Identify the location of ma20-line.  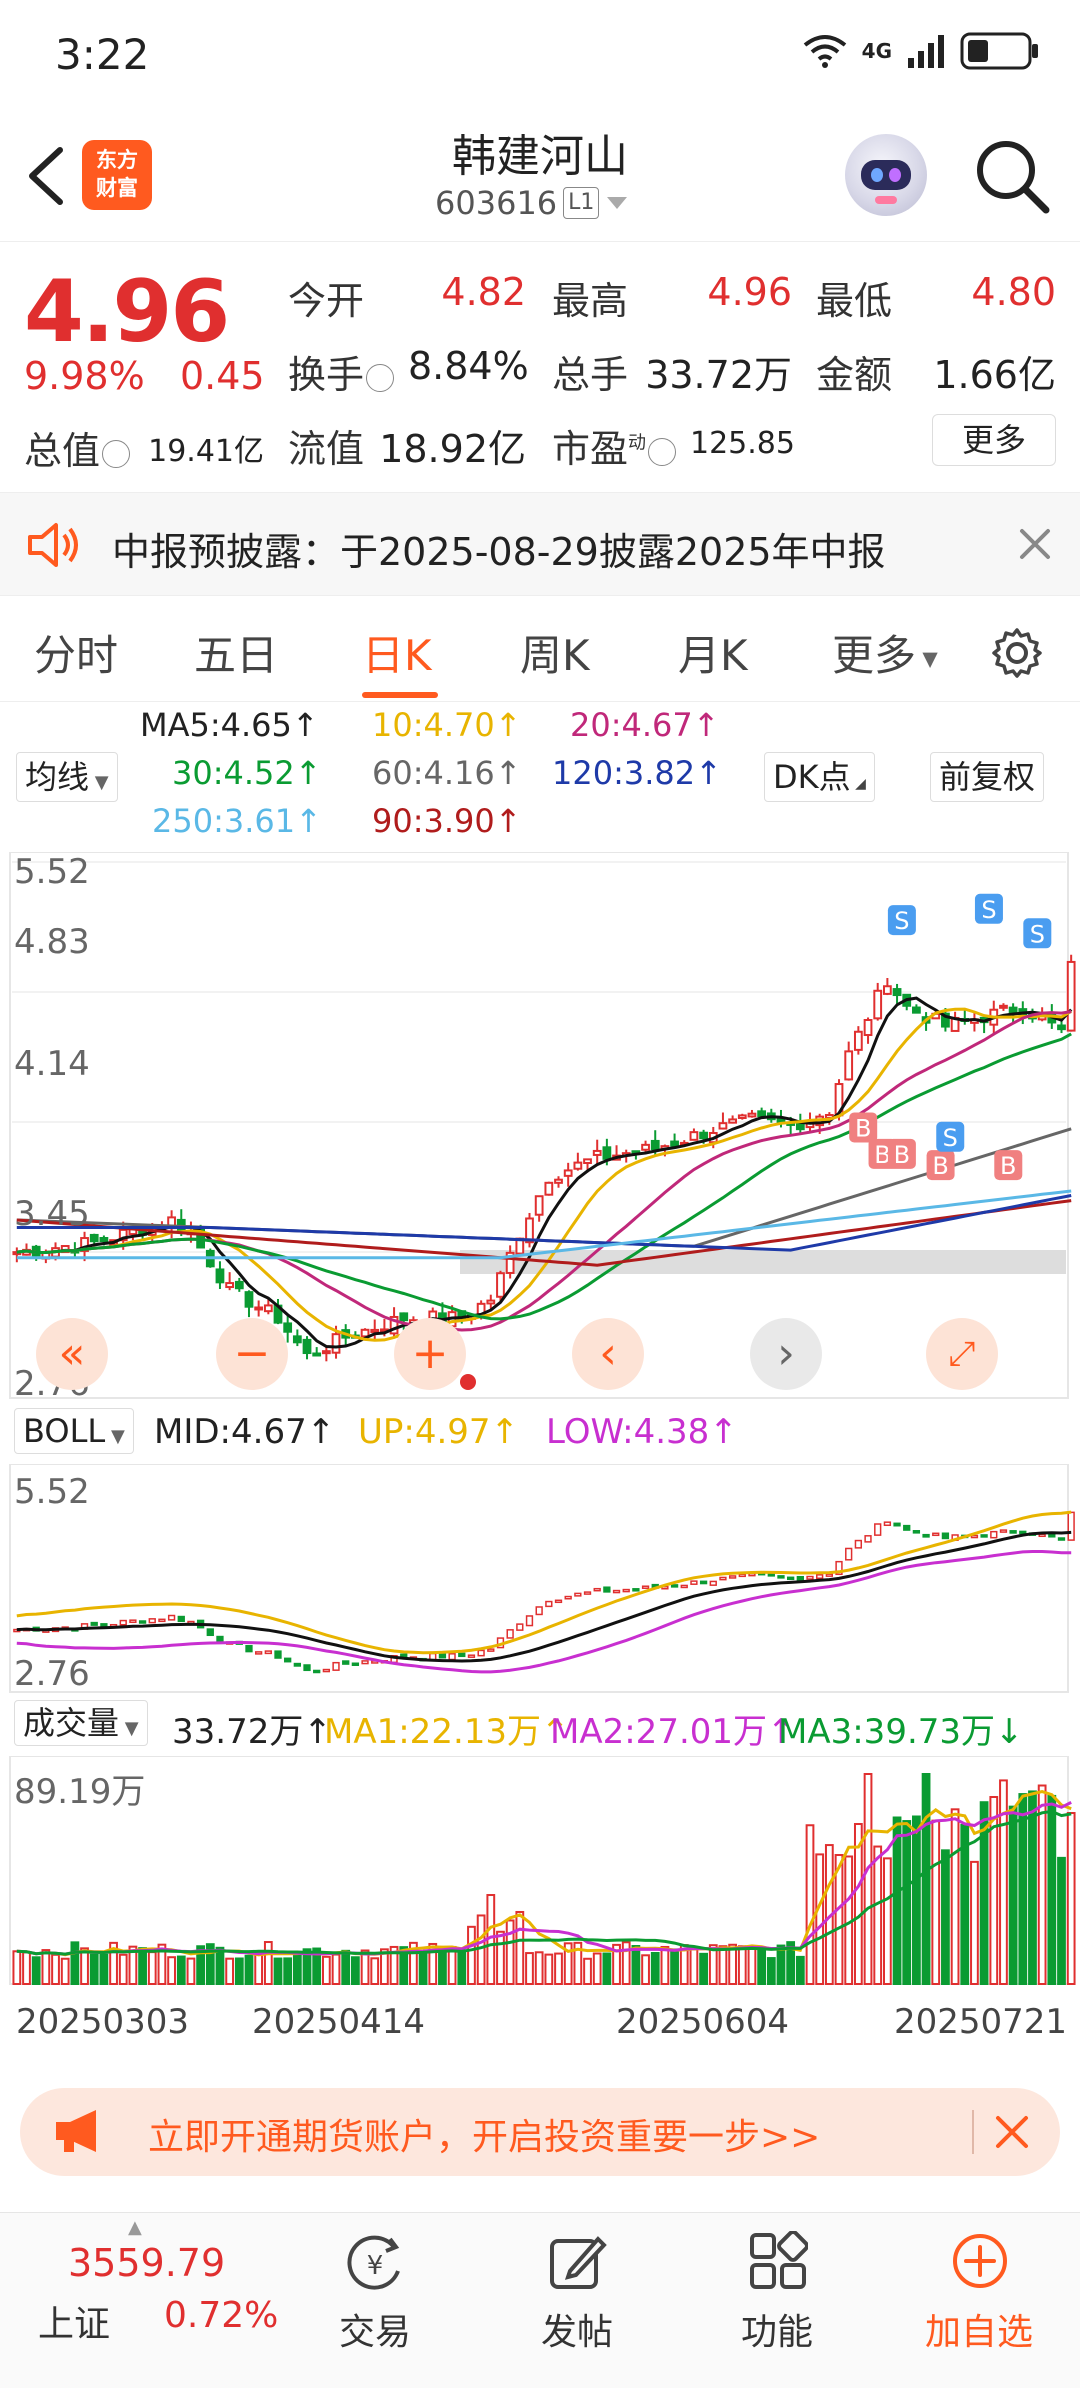
(544, 1171).